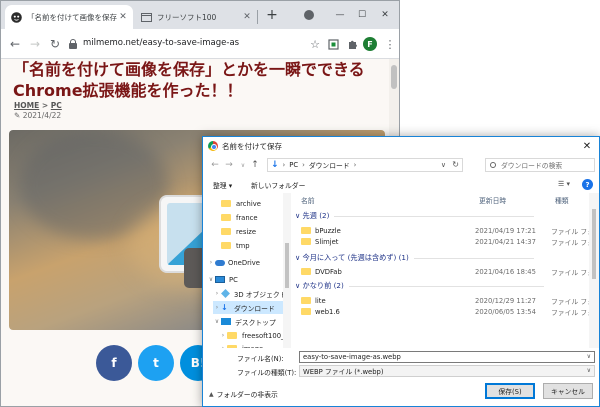 This screenshot has width=600, height=407. I want to click on tree-item-france: france, so click(239, 217).